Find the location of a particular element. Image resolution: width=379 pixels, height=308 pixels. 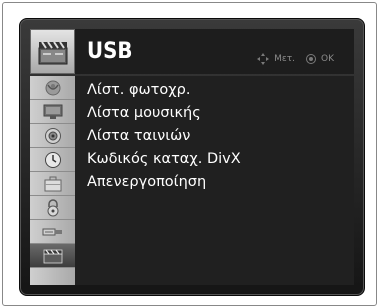

menu-item-photo-list: Λίστ. φωτοχρ. is located at coordinates (214, 89).